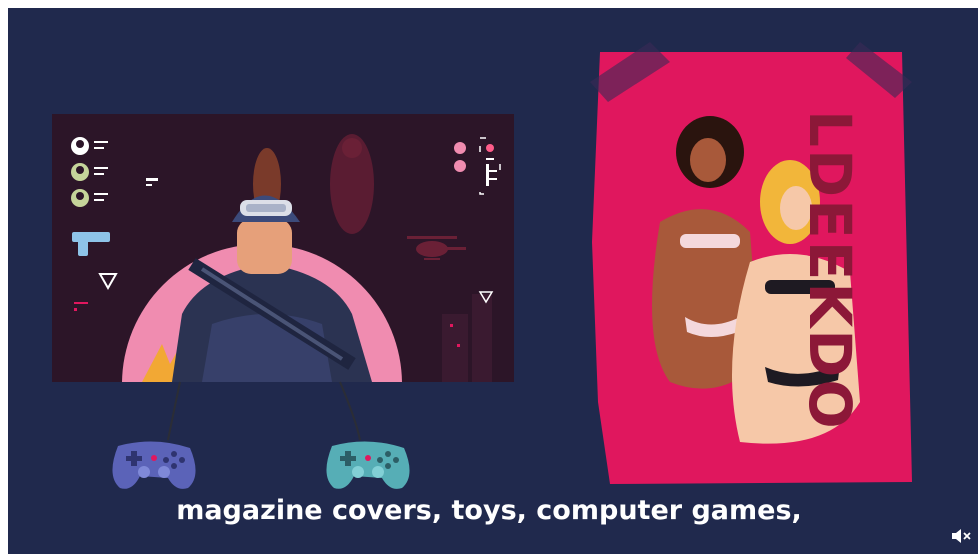 The height and width of the screenshot is (554, 978). I want to click on magazine-title: LDEEKDO, so click(830, 270).